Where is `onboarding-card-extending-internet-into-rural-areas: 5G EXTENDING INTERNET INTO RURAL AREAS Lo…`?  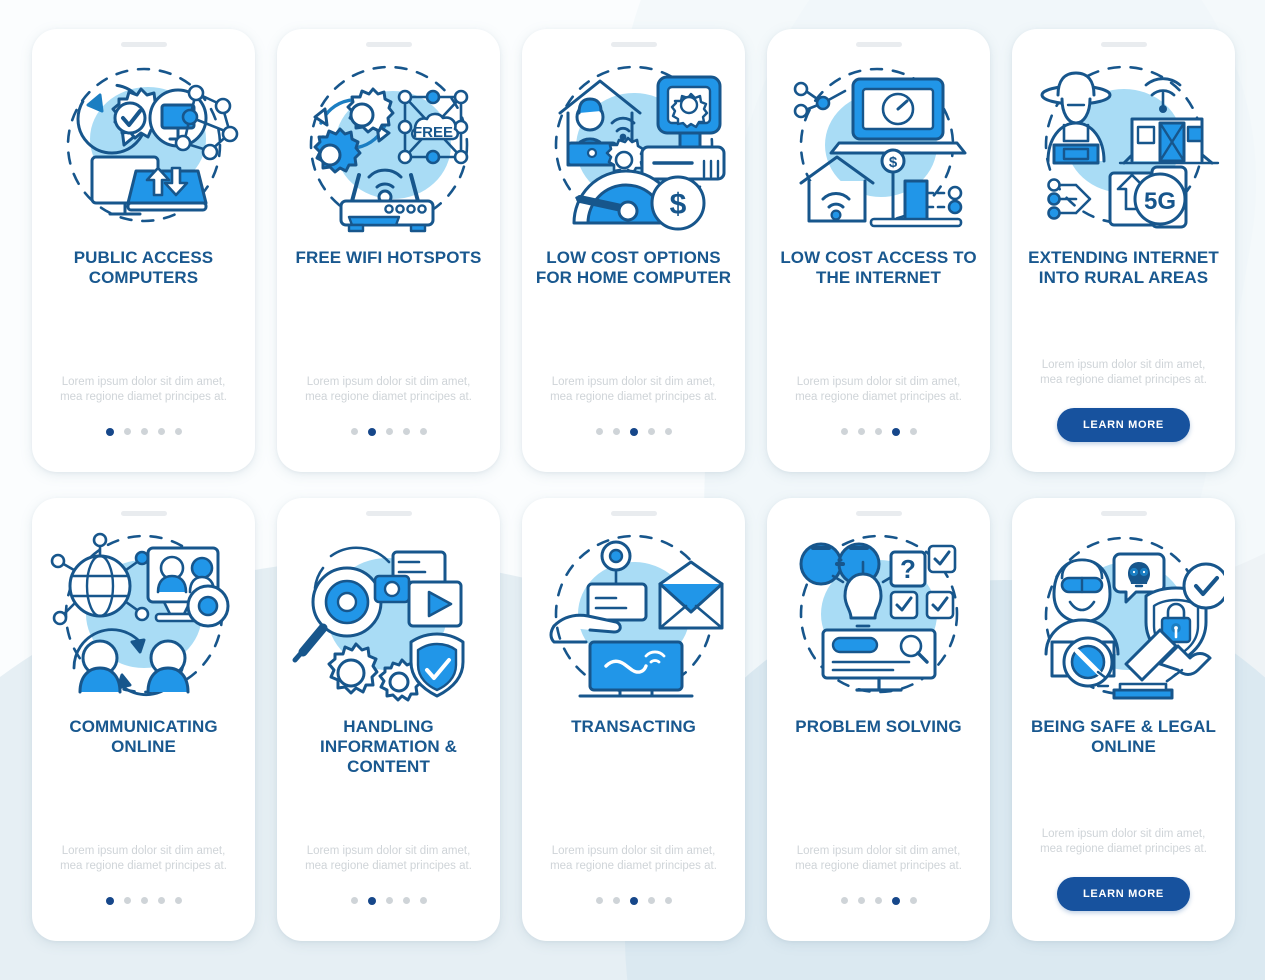
onboarding-card-extending-internet-into-rural-areas: 5G EXTENDING INTERNET INTO RURAL AREAS Lo… is located at coordinates (1123, 250).